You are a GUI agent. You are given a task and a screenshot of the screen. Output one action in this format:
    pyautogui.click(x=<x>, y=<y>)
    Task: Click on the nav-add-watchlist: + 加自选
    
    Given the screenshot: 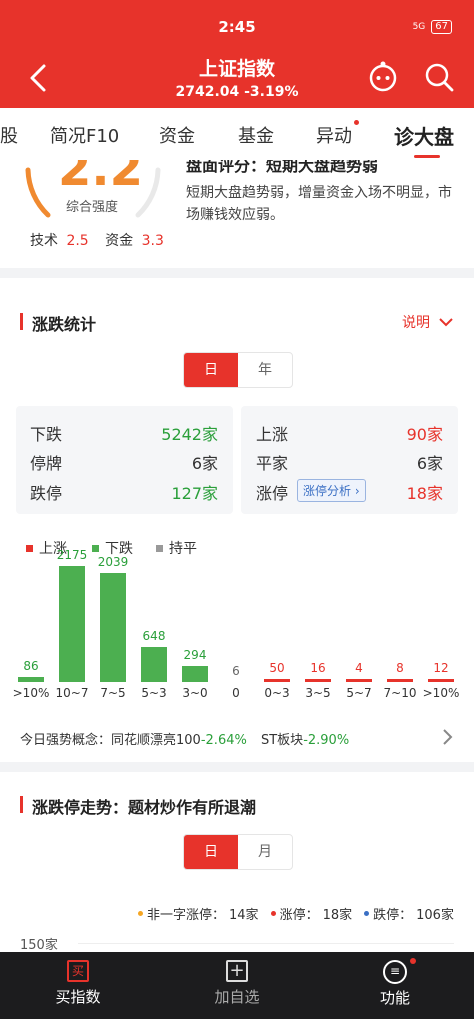 What is the action you would take?
    pyautogui.click(x=237, y=983)
    